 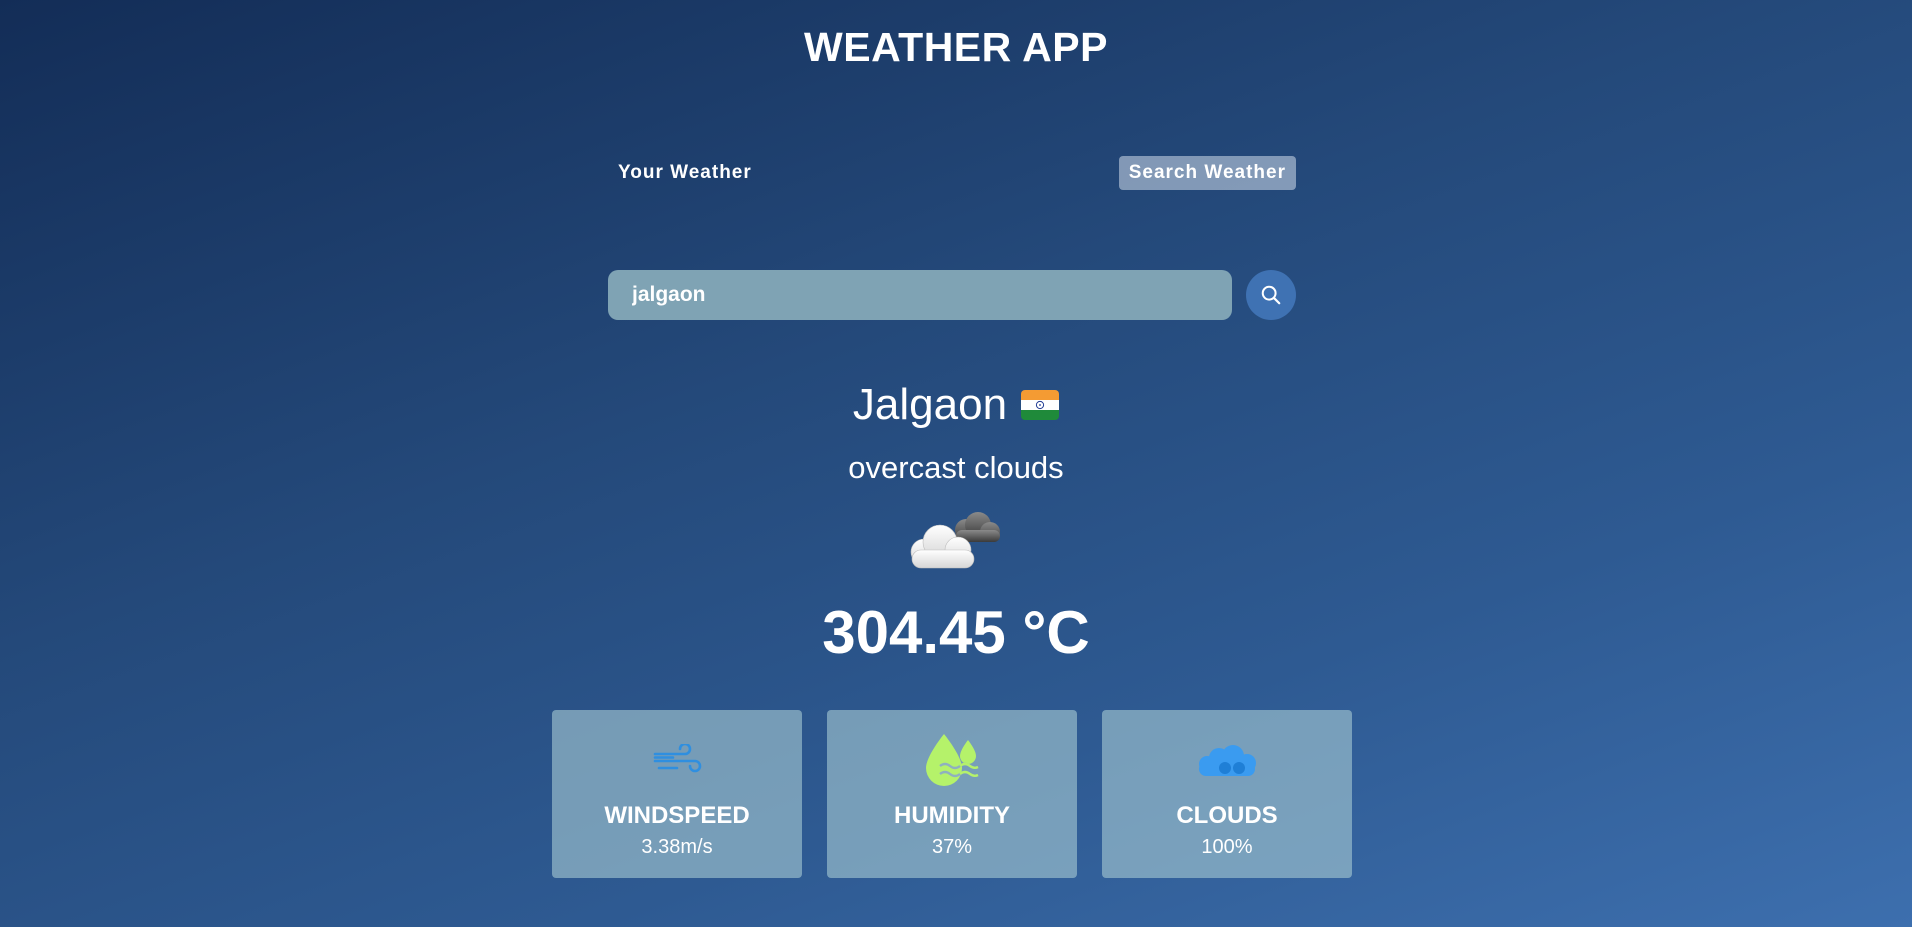 I want to click on overcast-clouds-icon, so click(x=954, y=541).